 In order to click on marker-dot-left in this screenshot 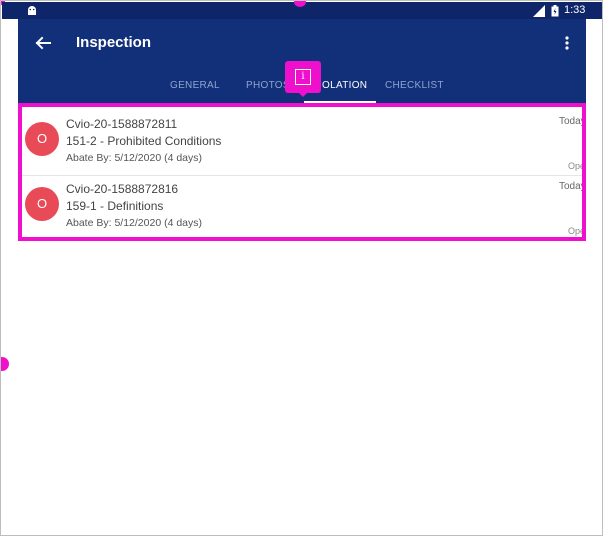, I will do `click(5, 364)`.